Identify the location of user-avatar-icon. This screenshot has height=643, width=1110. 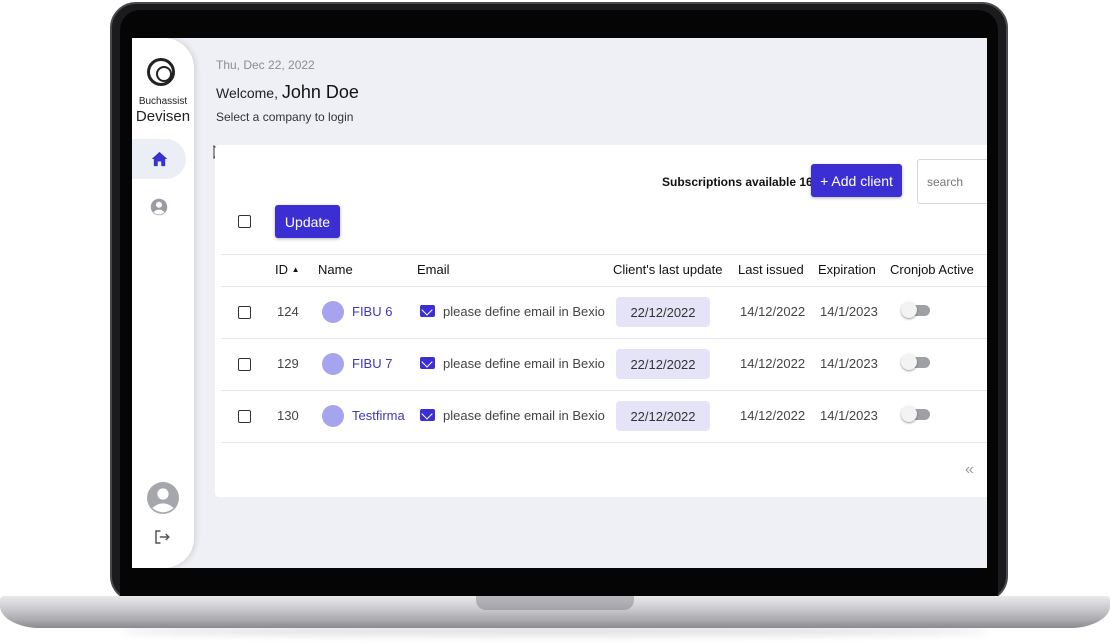
(163, 498).